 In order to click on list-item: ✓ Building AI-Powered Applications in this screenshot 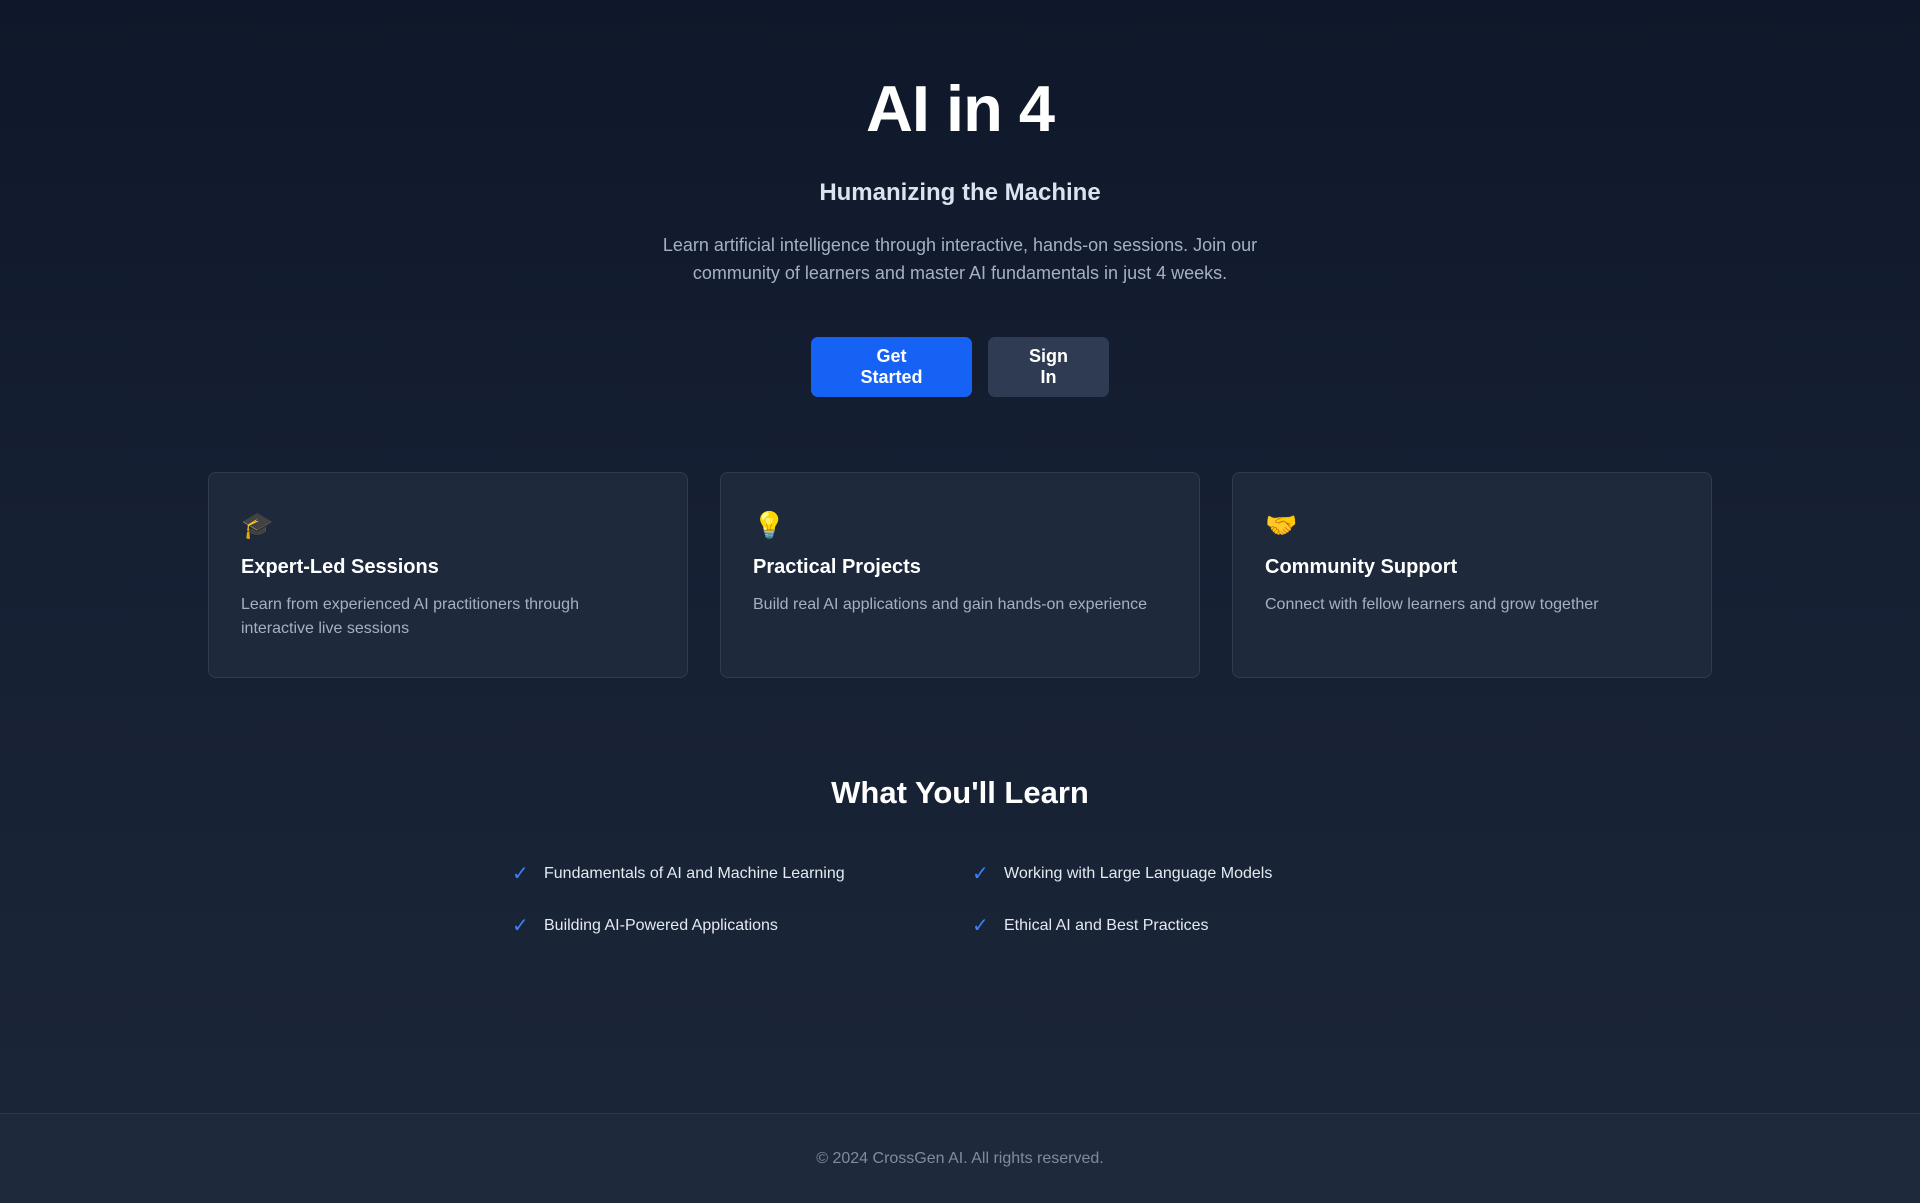, I will do `click(740, 926)`.